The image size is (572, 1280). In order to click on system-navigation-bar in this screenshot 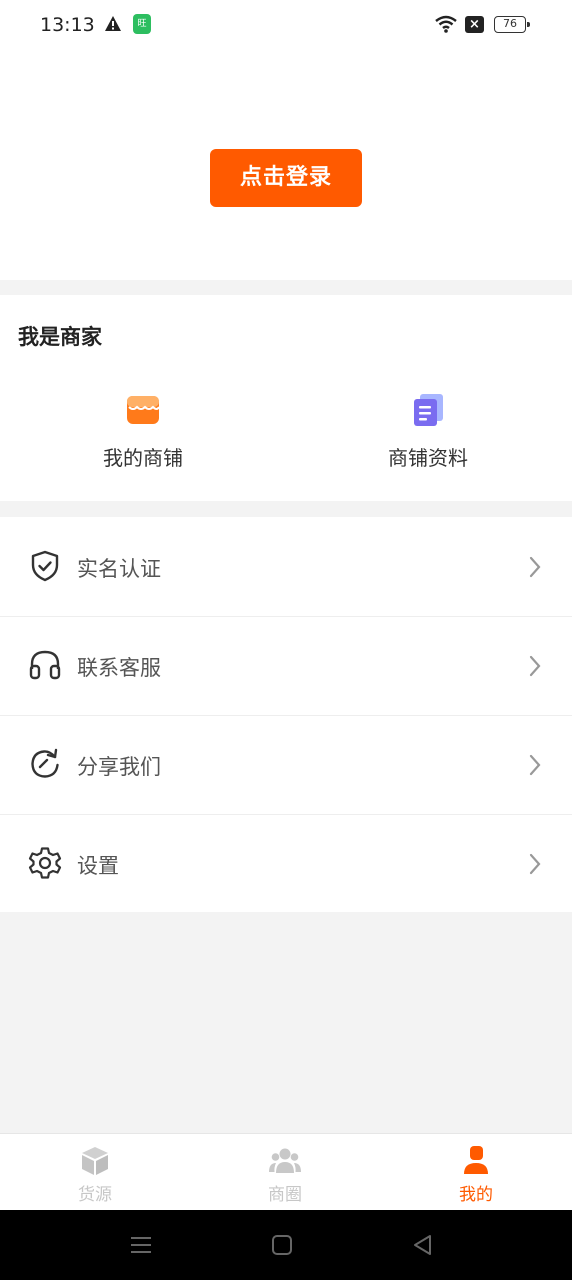, I will do `click(286, 1245)`.